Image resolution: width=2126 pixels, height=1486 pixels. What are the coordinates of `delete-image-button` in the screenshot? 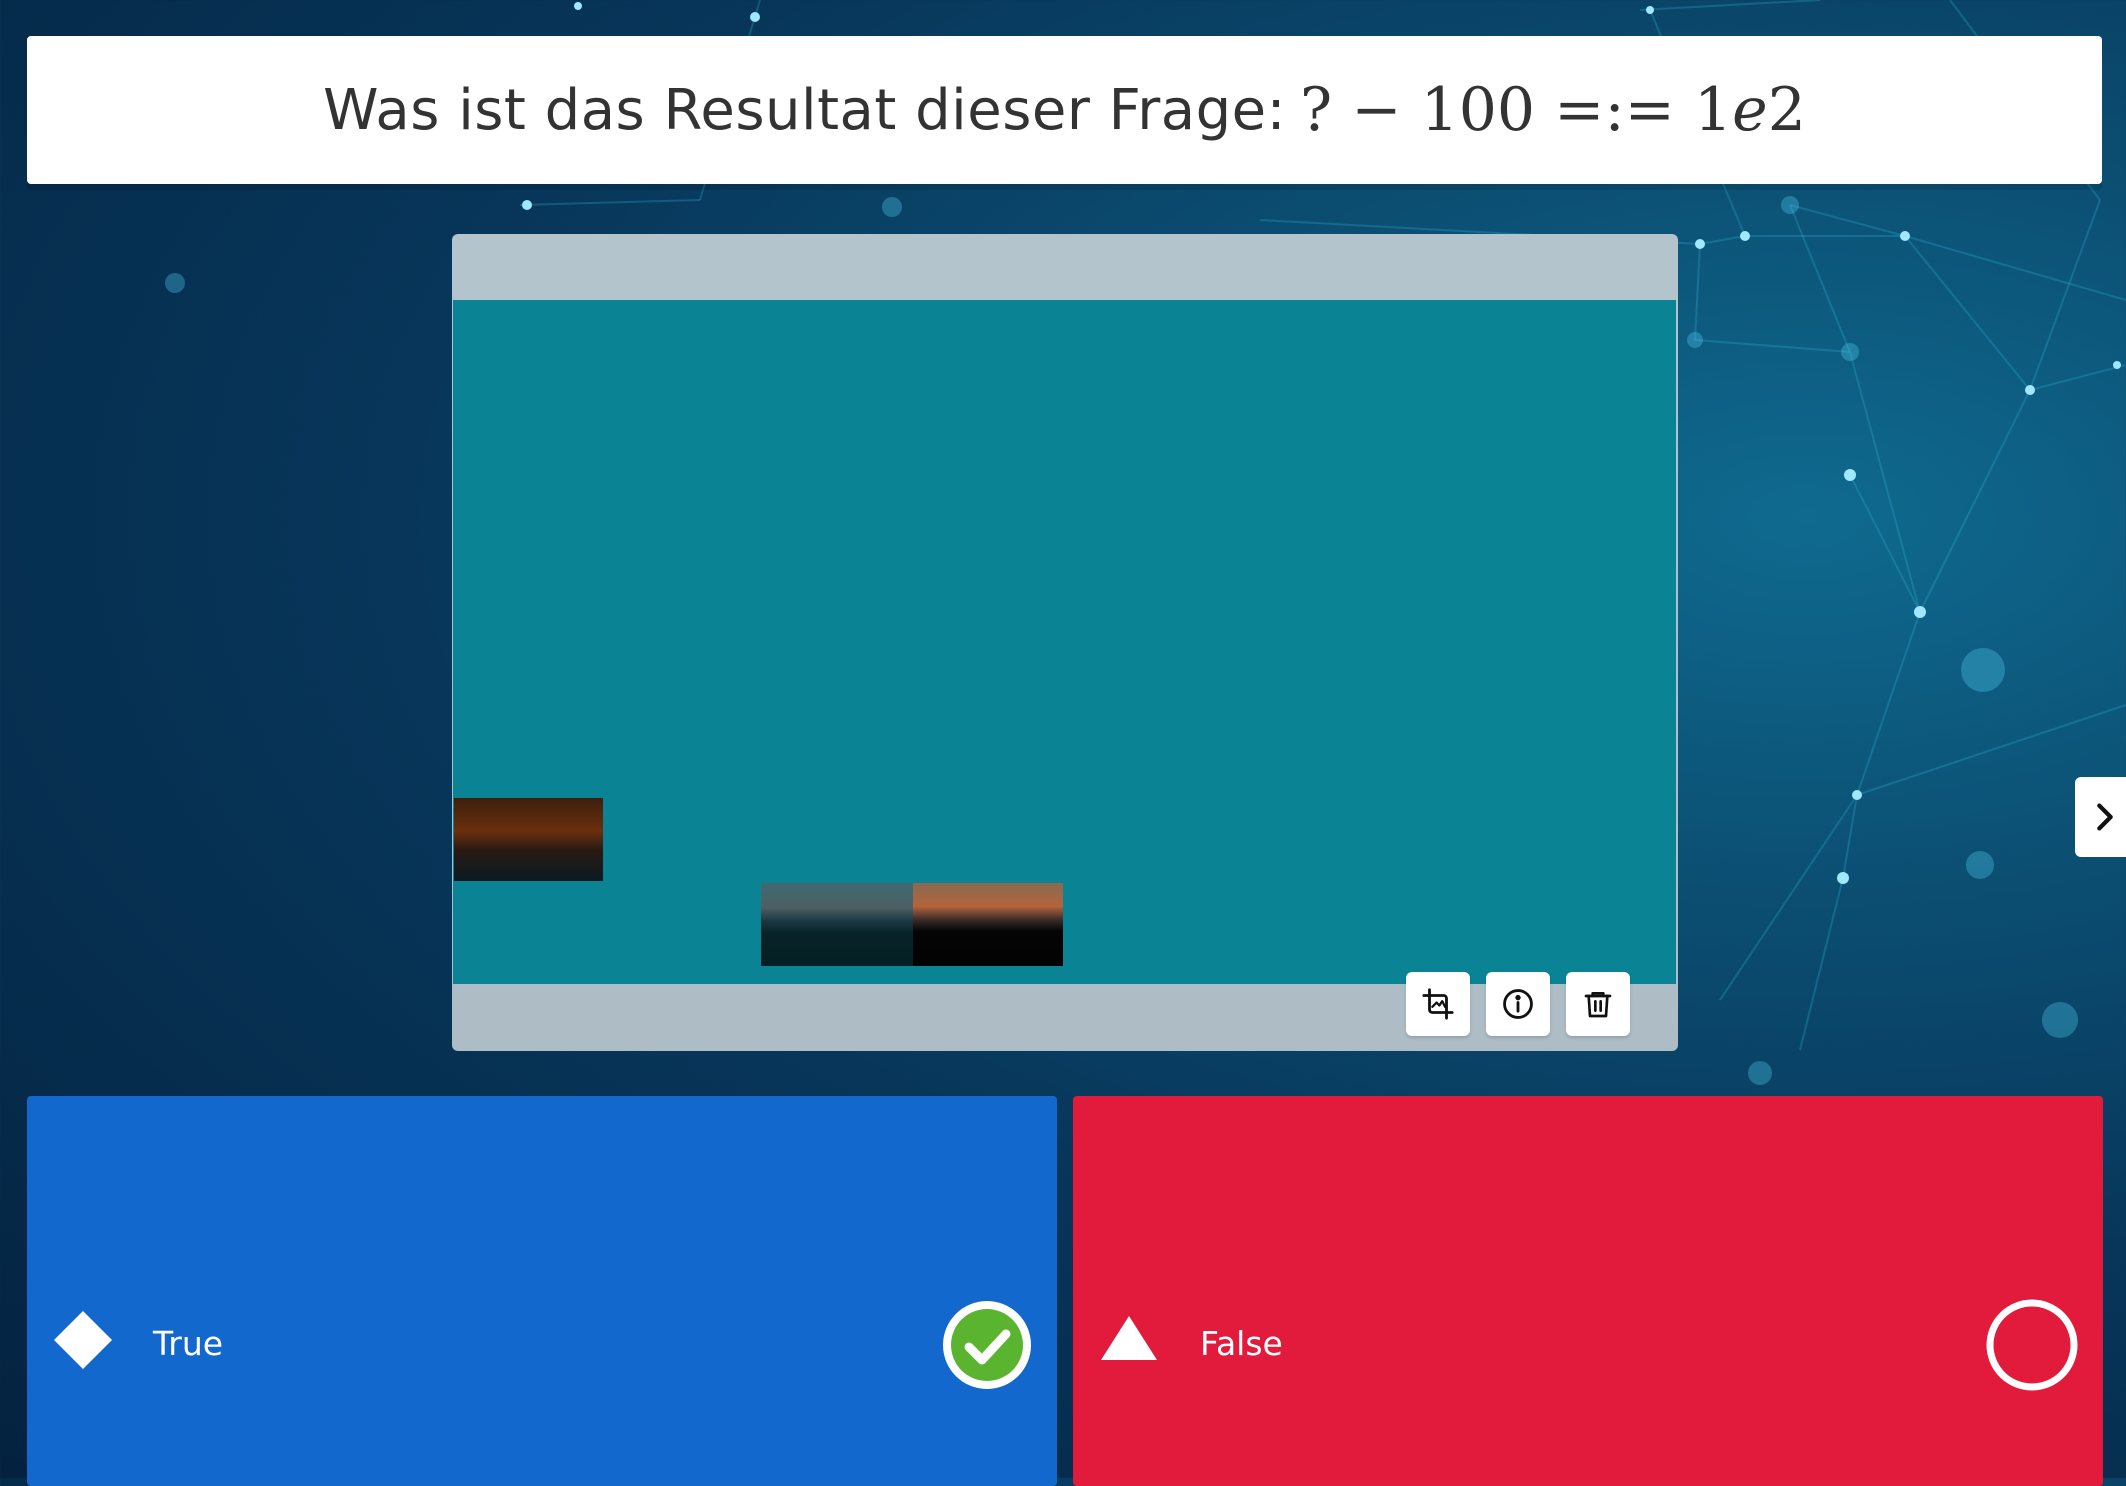 It's located at (1598, 1004).